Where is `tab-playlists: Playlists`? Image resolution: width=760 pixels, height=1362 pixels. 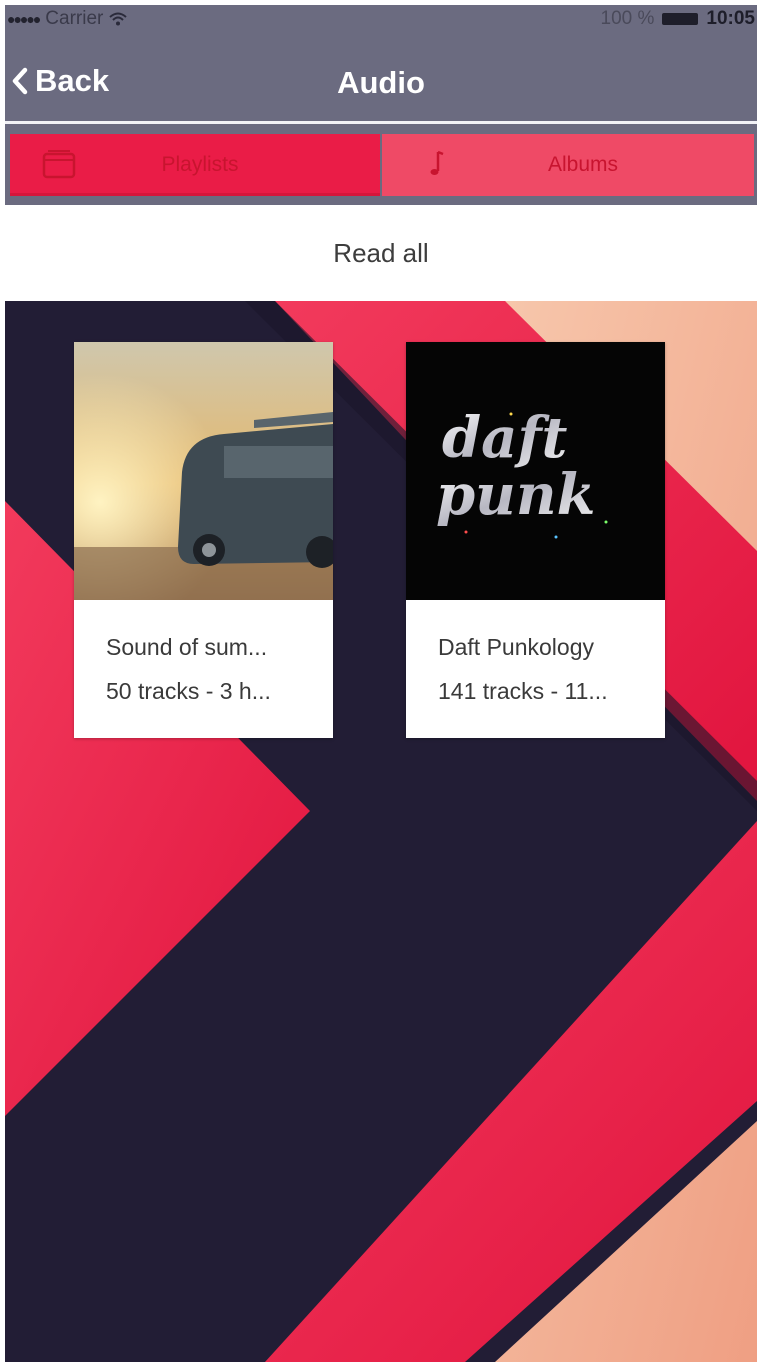 tab-playlists: Playlists is located at coordinates (195, 165).